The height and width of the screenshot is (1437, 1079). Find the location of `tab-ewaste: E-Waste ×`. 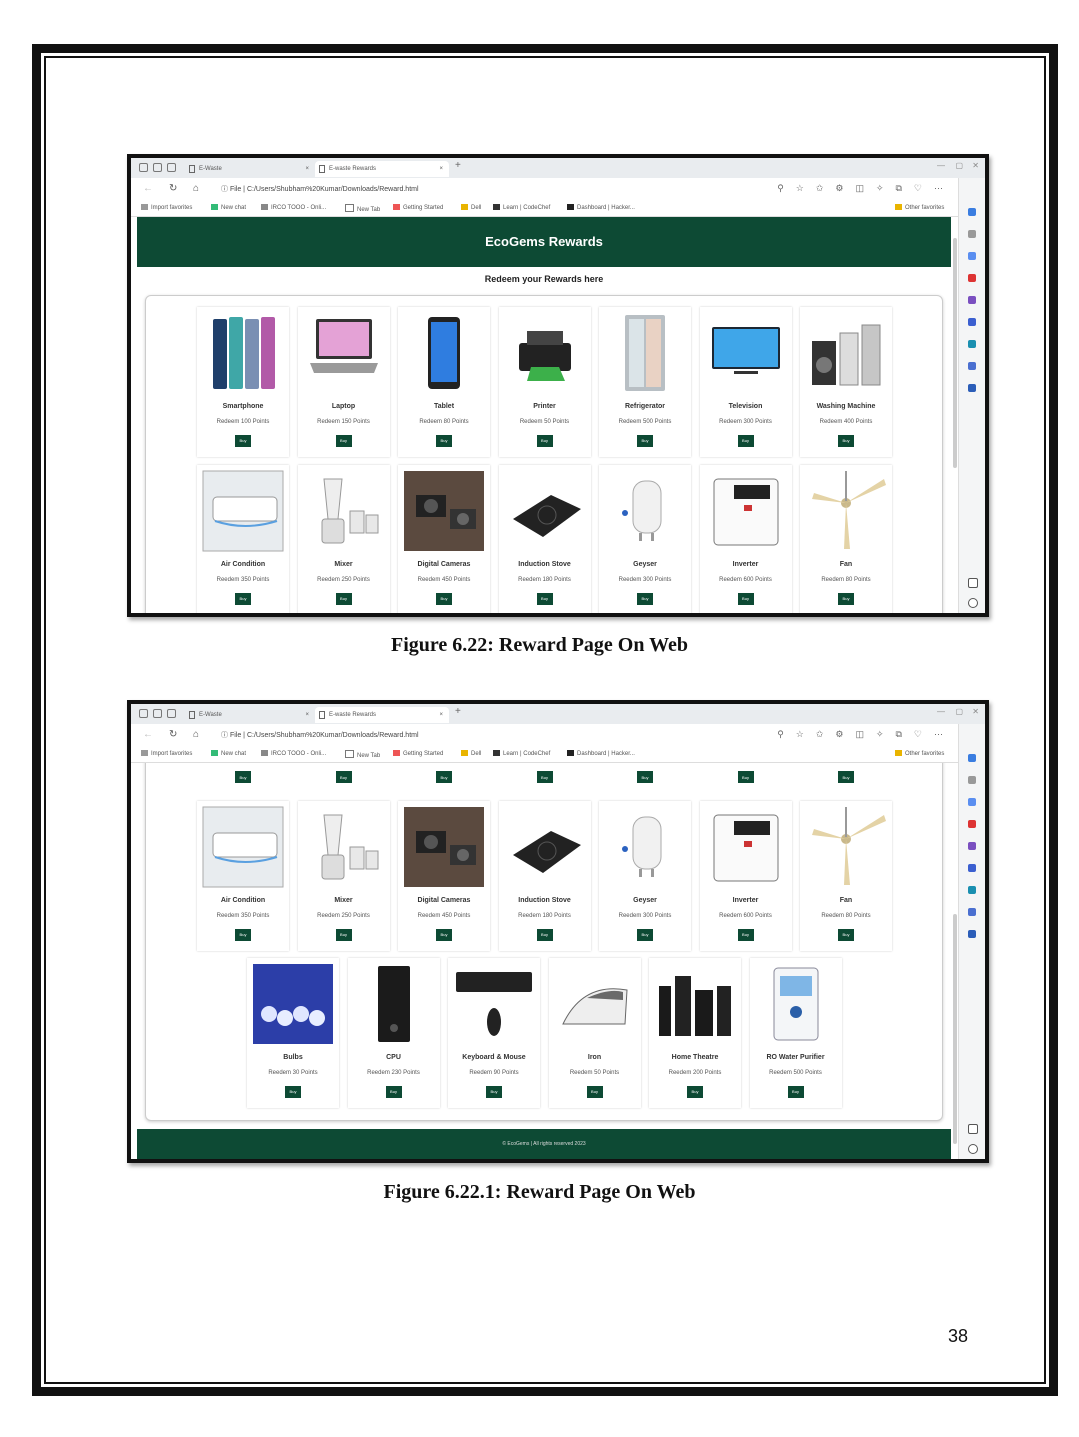

tab-ewaste: E-Waste × is located at coordinates (250, 715).